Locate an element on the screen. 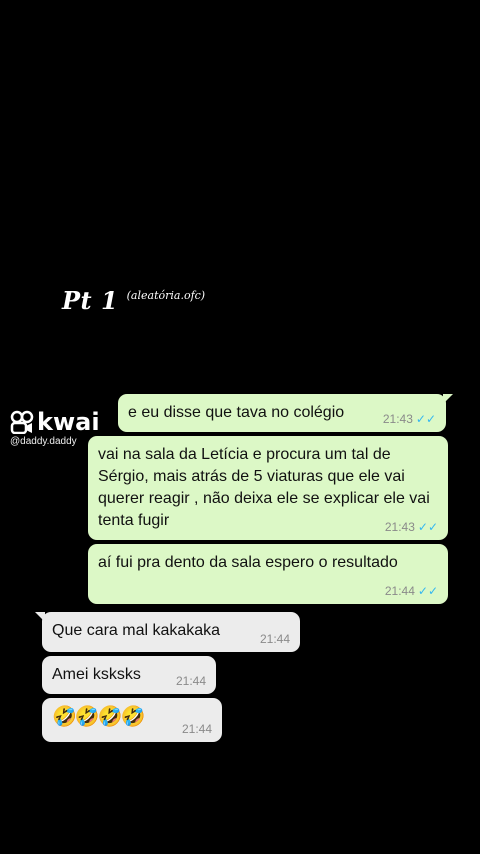 The image size is (480, 854). message-incoming: Que cara mal kakakaka 21:44 is located at coordinates (167, 632).